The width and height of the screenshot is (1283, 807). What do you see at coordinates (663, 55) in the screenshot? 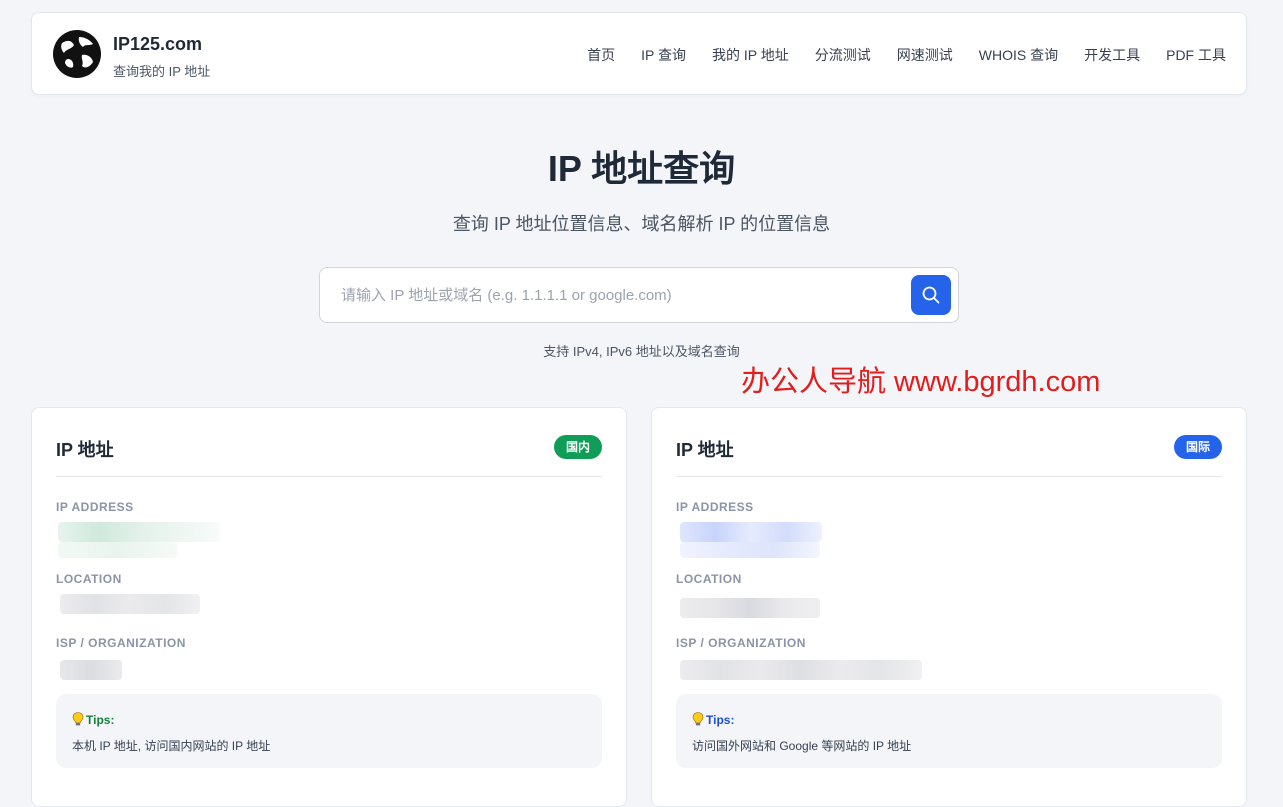
I see `nav-item-ip-lookup: IP 查询` at bounding box center [663, 55].